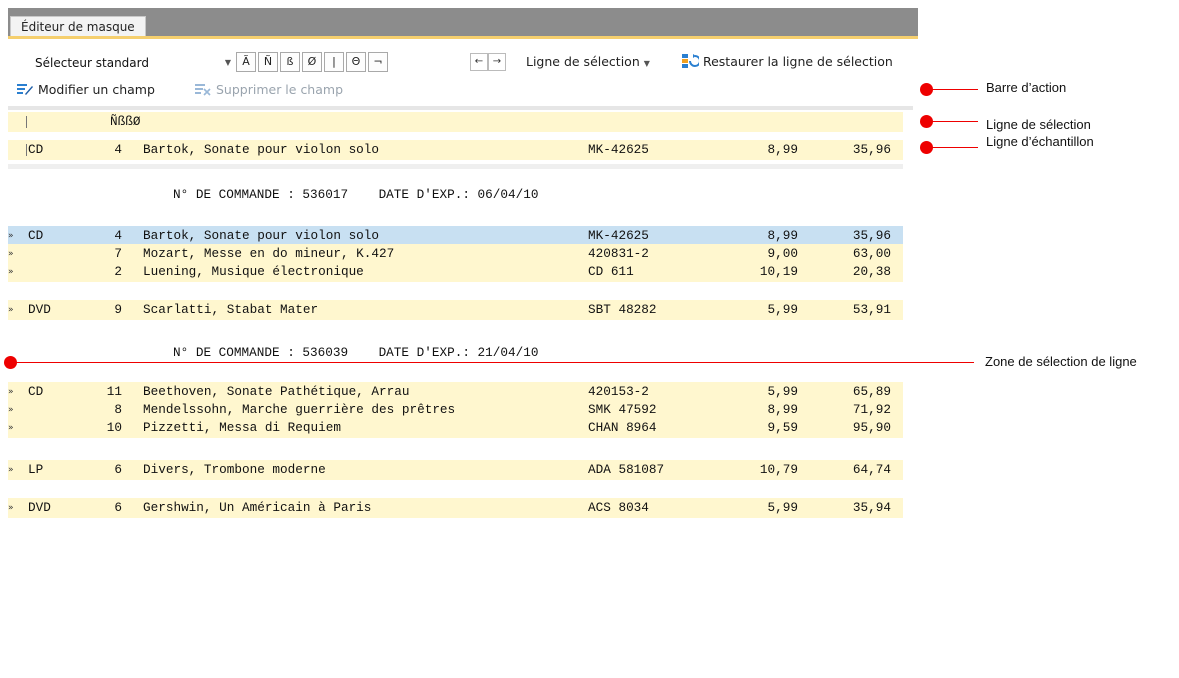  I want to click on cell-type: LP, so click(36, 469).